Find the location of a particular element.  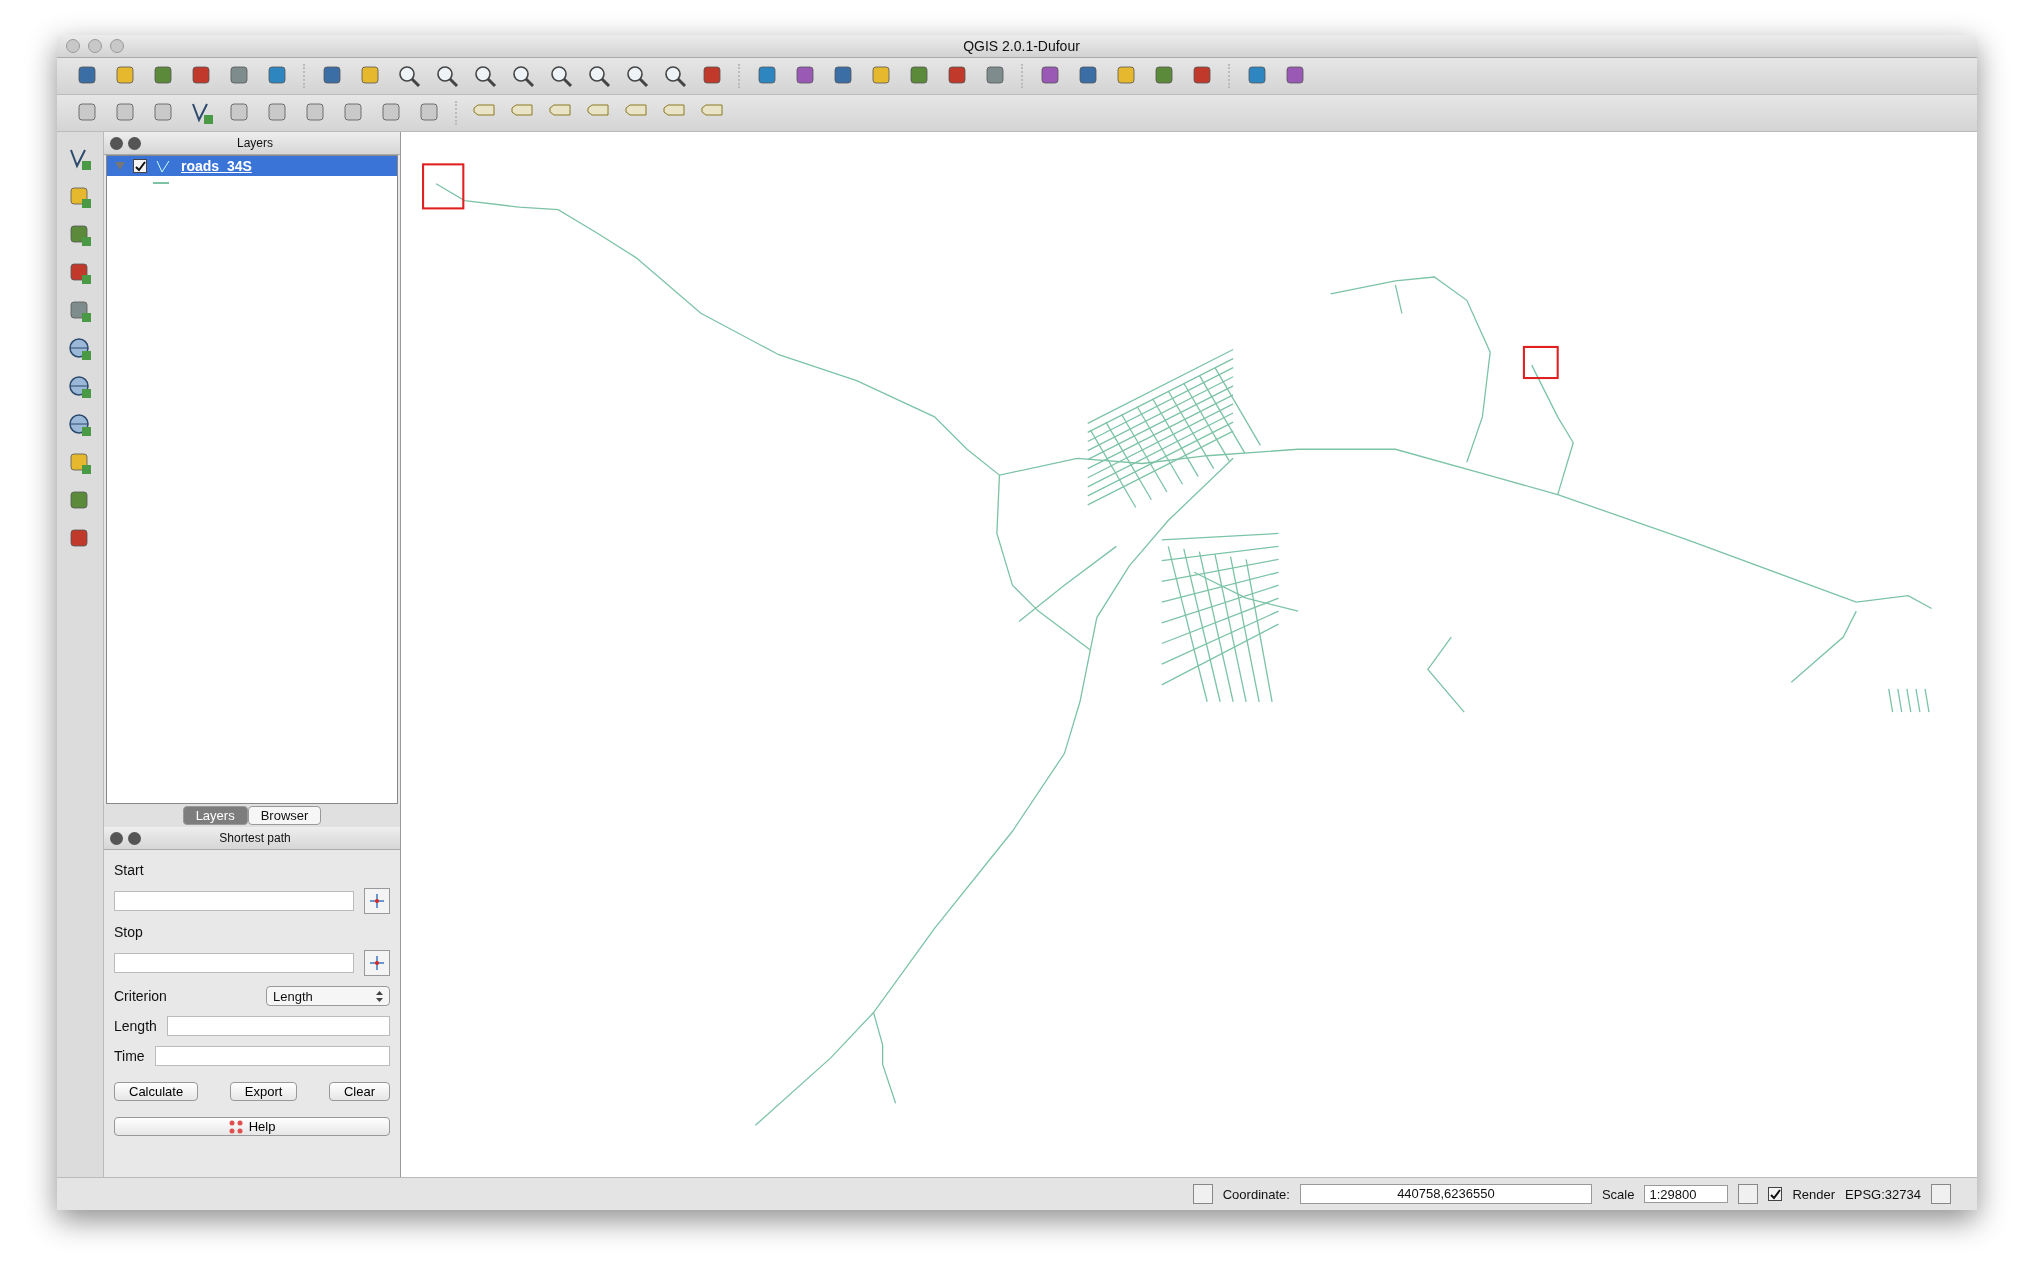

stepper-arrows-icon is located at coordinates (379, 996).